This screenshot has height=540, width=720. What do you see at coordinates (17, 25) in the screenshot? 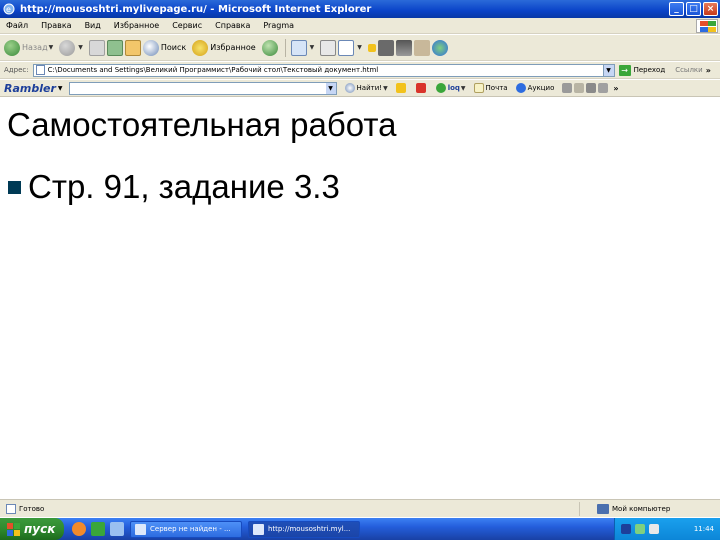
I see `menu-file: Файл` at bounding box center [17, 25].